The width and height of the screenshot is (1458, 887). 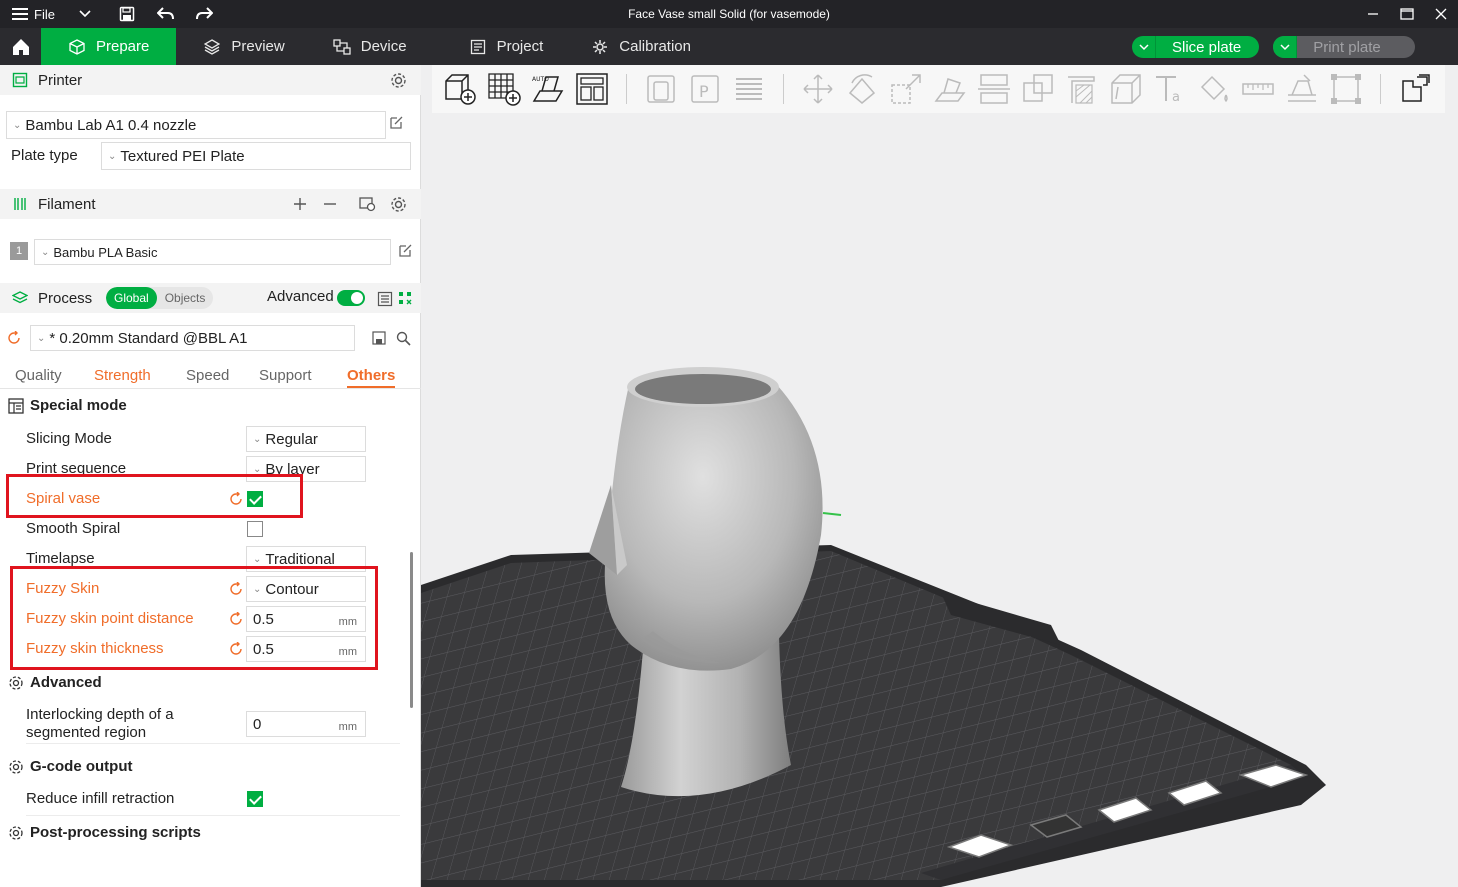 I want to click on slicing-mode-label: Slicing Mode, so click(x=69, y=438).